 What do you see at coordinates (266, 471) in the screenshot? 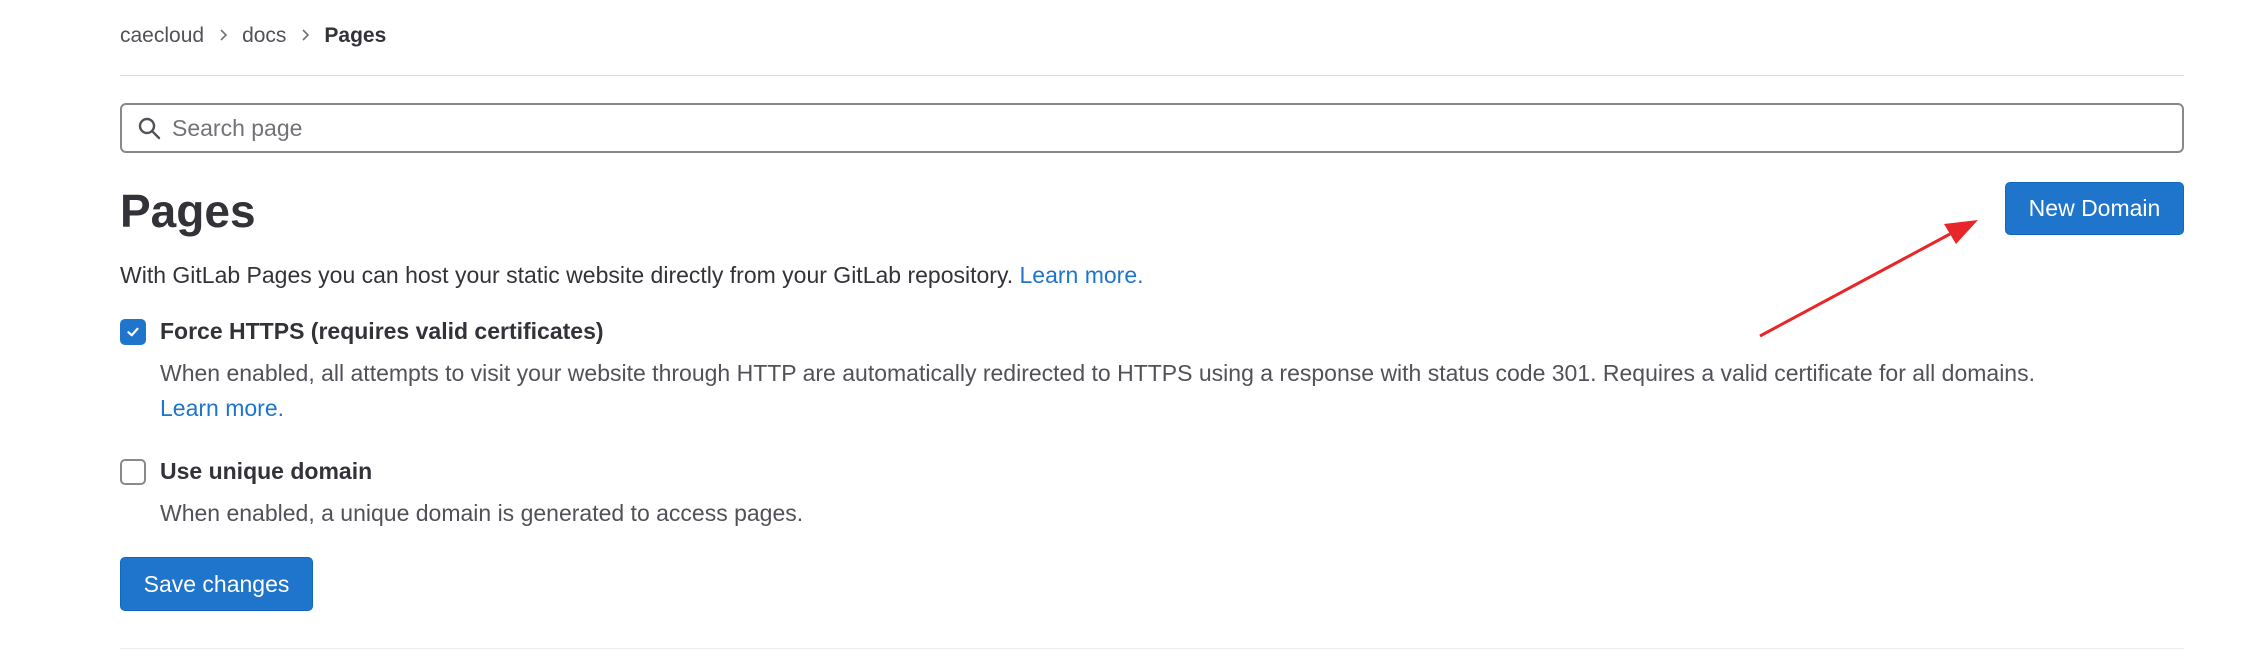
I see `unique-domain-label: Use unique domain` at bounding box center [266, 471].